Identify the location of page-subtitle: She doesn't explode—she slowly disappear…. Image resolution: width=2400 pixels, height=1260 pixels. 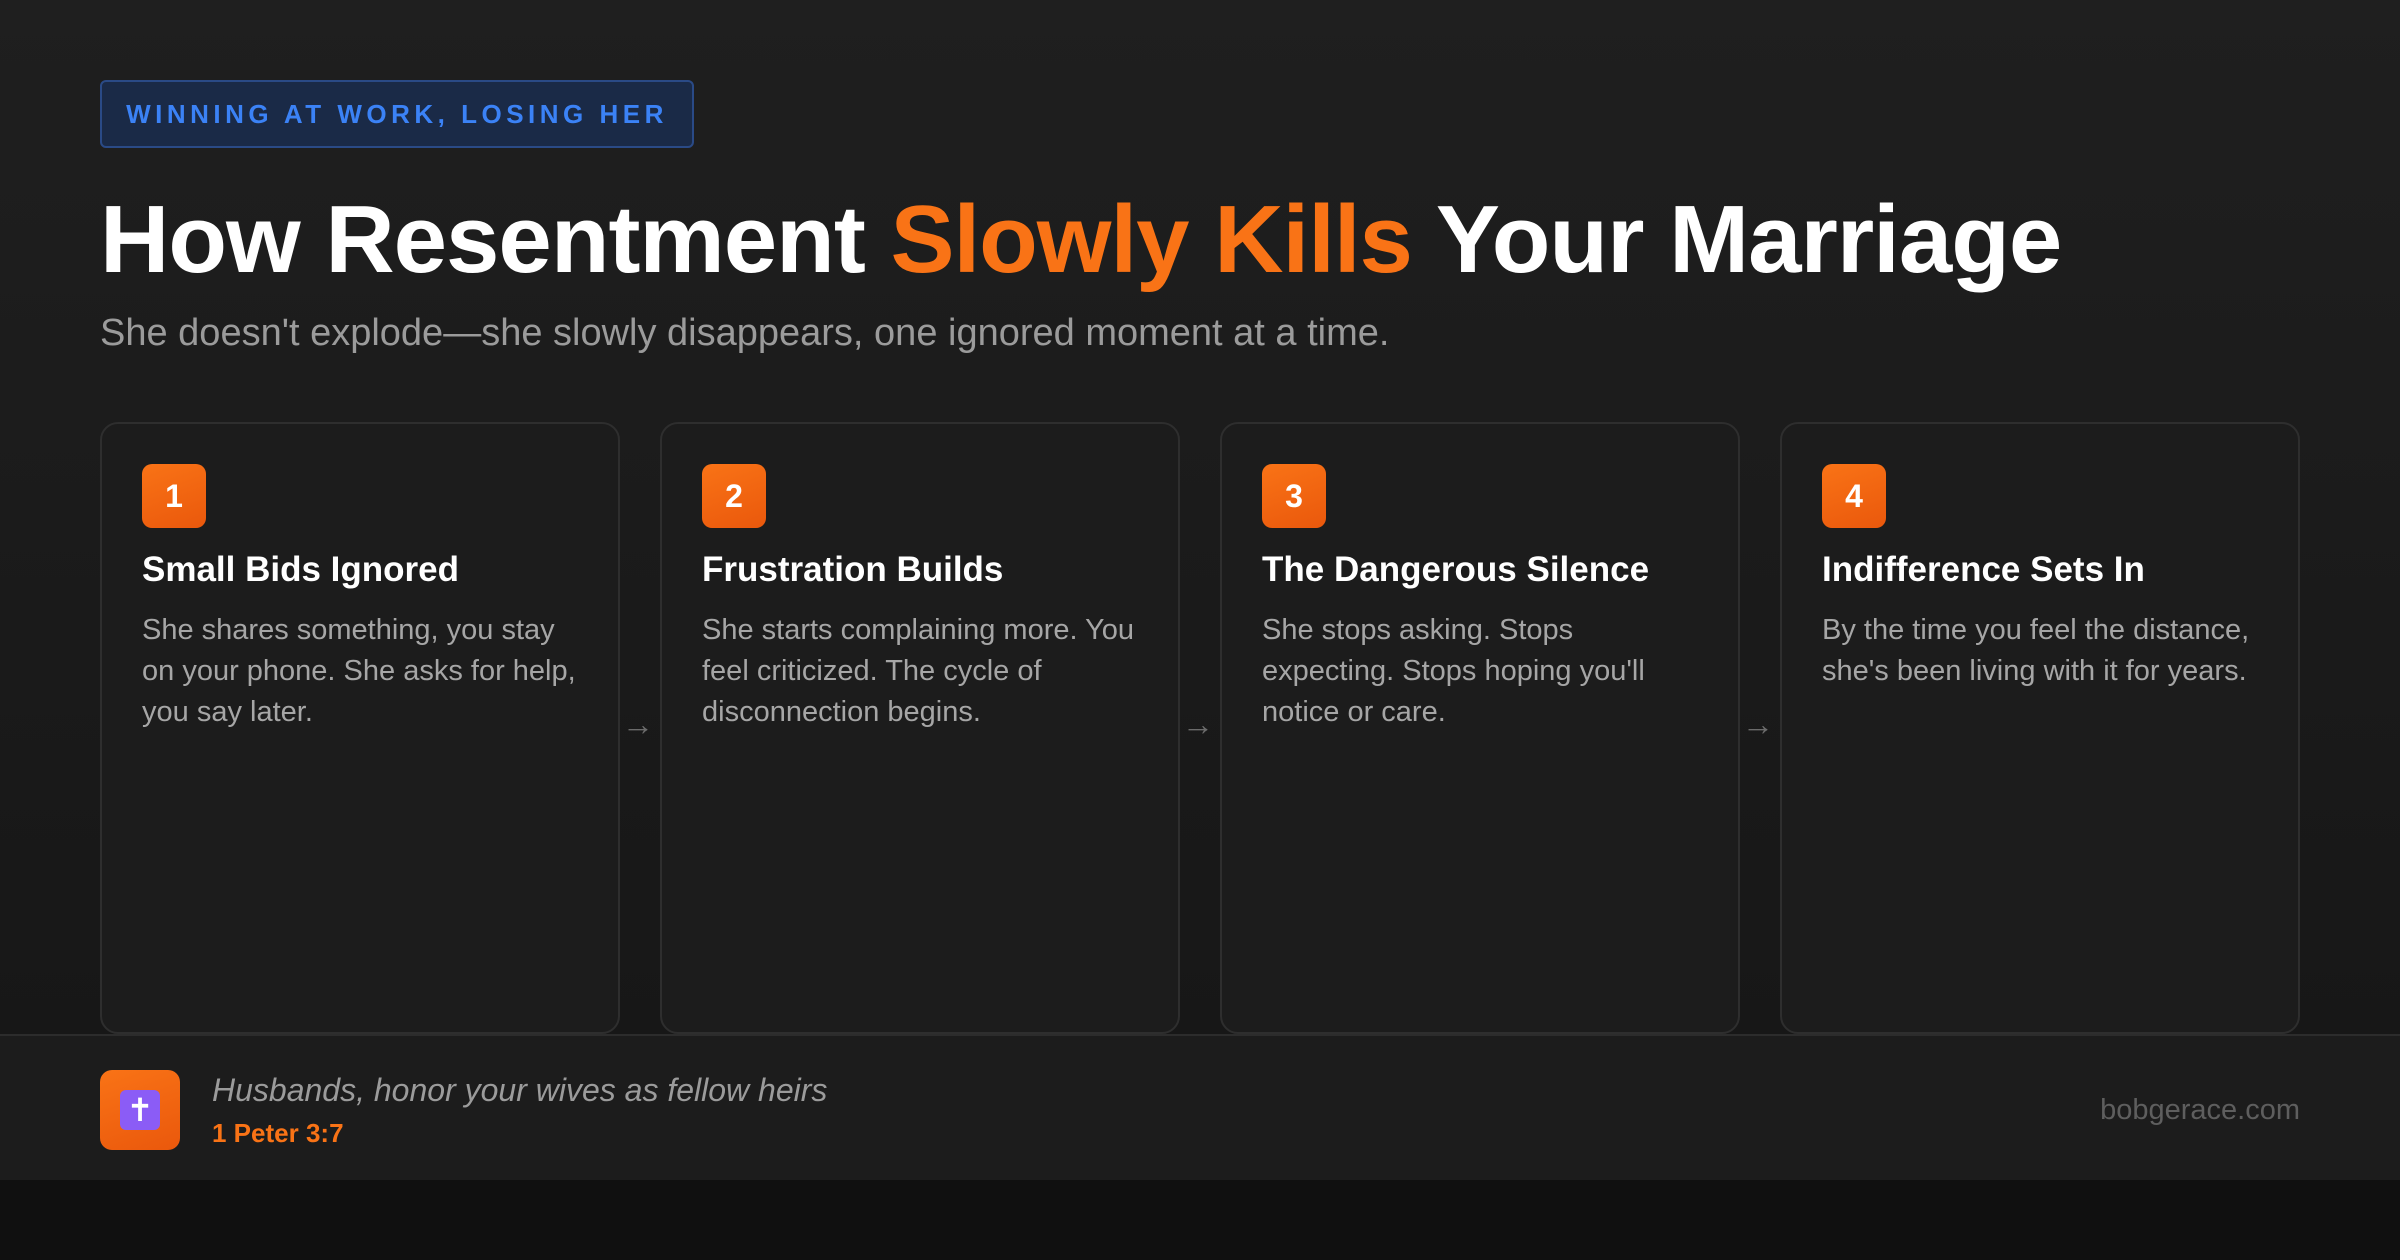
(745, 333).